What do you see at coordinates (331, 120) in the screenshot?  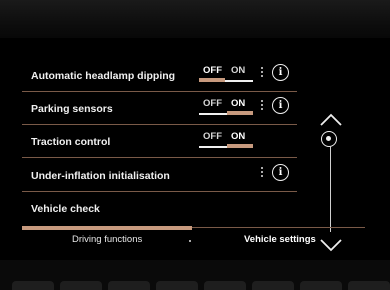 I see `chevron-up-icon` at bounding box center [331, 120].